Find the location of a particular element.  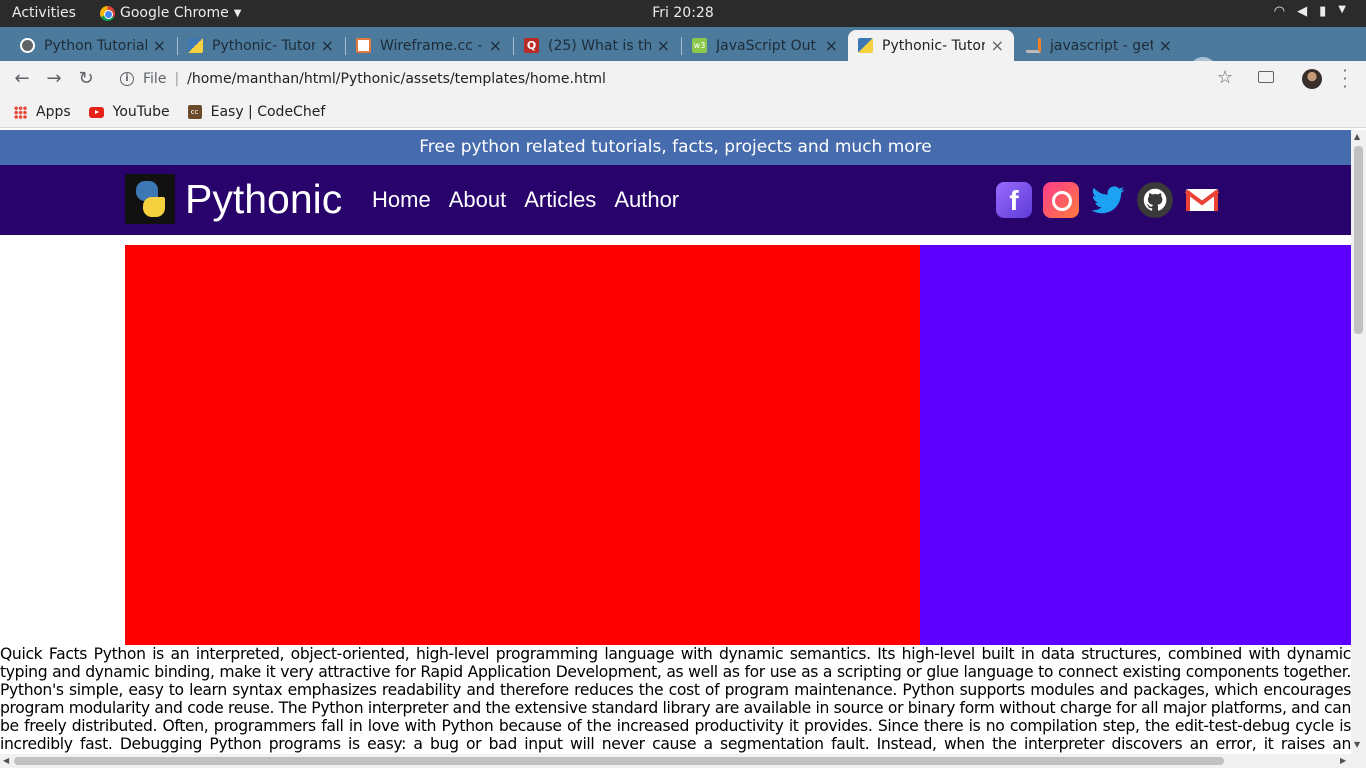

facebook-icon: f is located at coordinates (1014, 200).